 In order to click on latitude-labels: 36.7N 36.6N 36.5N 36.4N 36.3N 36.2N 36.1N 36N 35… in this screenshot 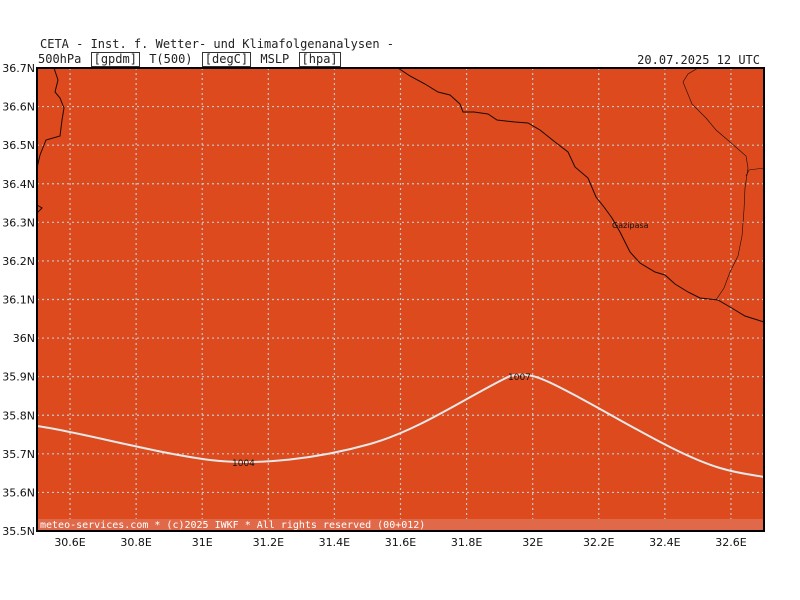, I will do `click(18, 300)`.